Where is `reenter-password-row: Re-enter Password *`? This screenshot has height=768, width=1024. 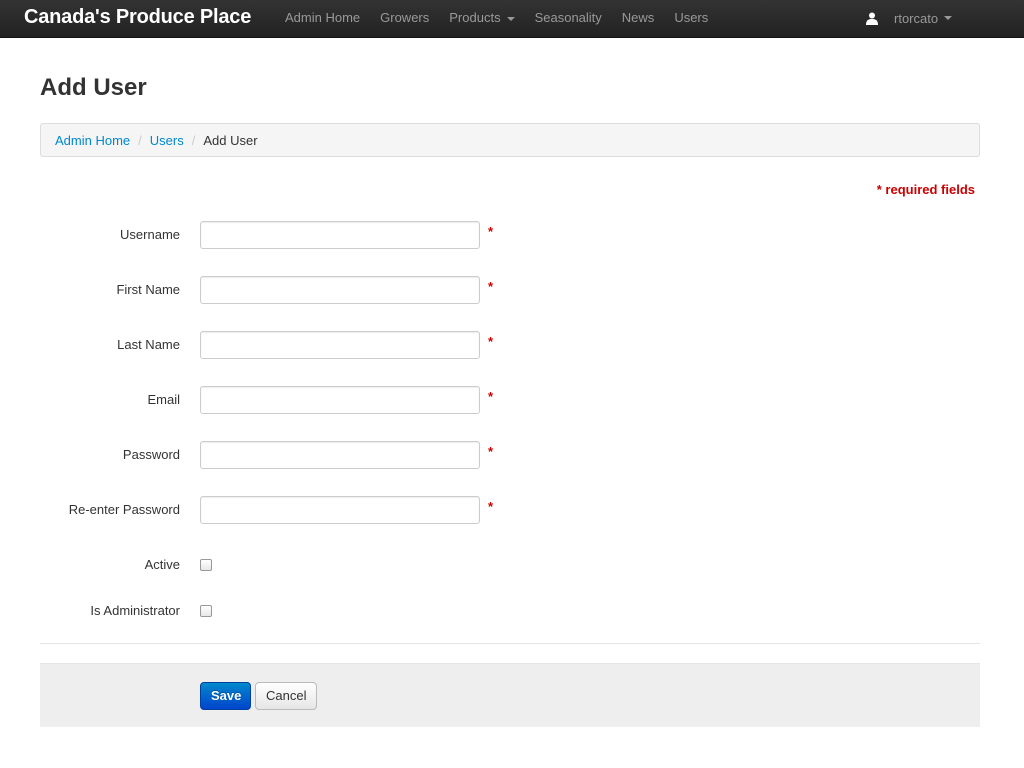 reenter-password-row: Re-enter Password * is located at coordinates (300, 510).